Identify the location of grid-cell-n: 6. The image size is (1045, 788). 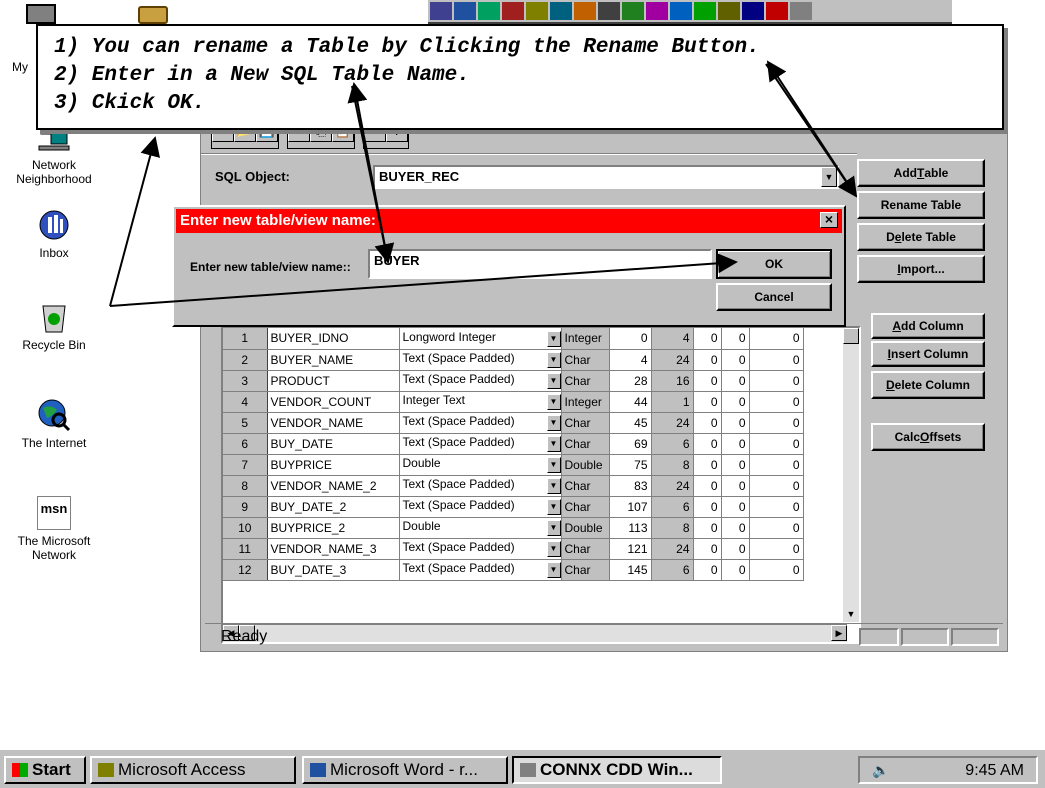
(245, 444).